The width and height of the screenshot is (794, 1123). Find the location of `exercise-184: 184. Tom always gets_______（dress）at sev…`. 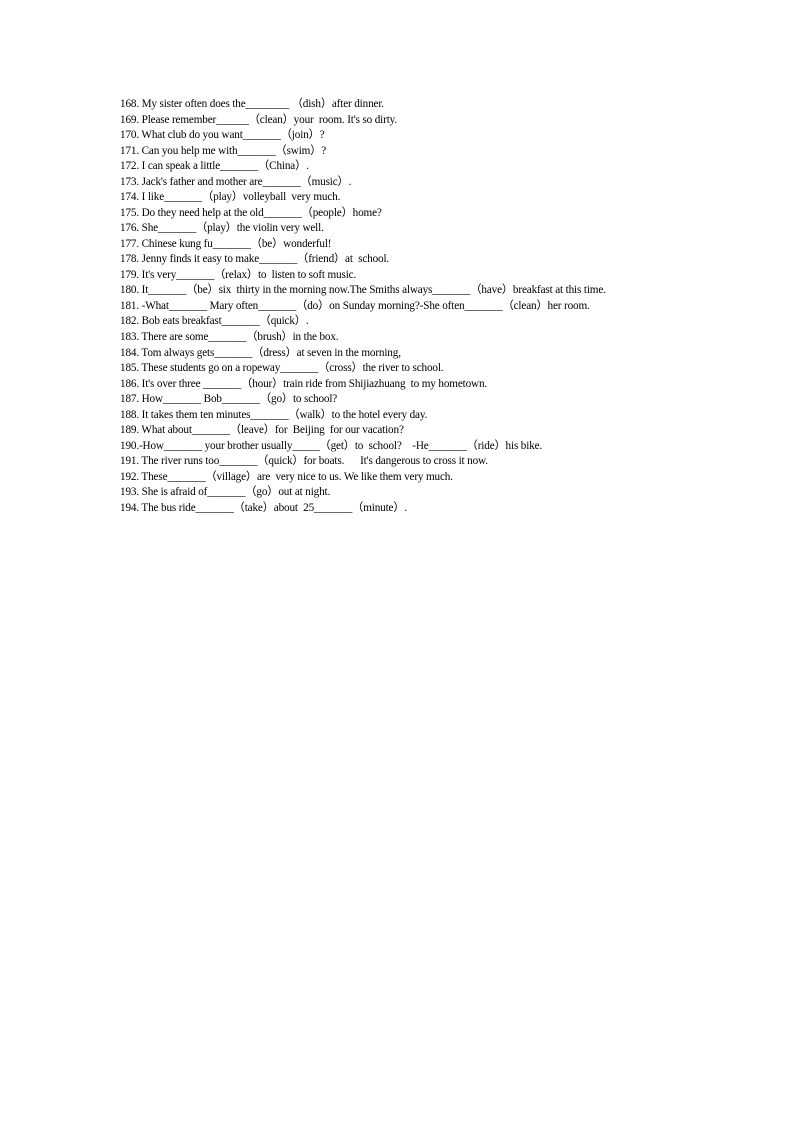

exercise-184: 184. Tom always gets_______（dress）at sev… is located at coordinates (260, 352).